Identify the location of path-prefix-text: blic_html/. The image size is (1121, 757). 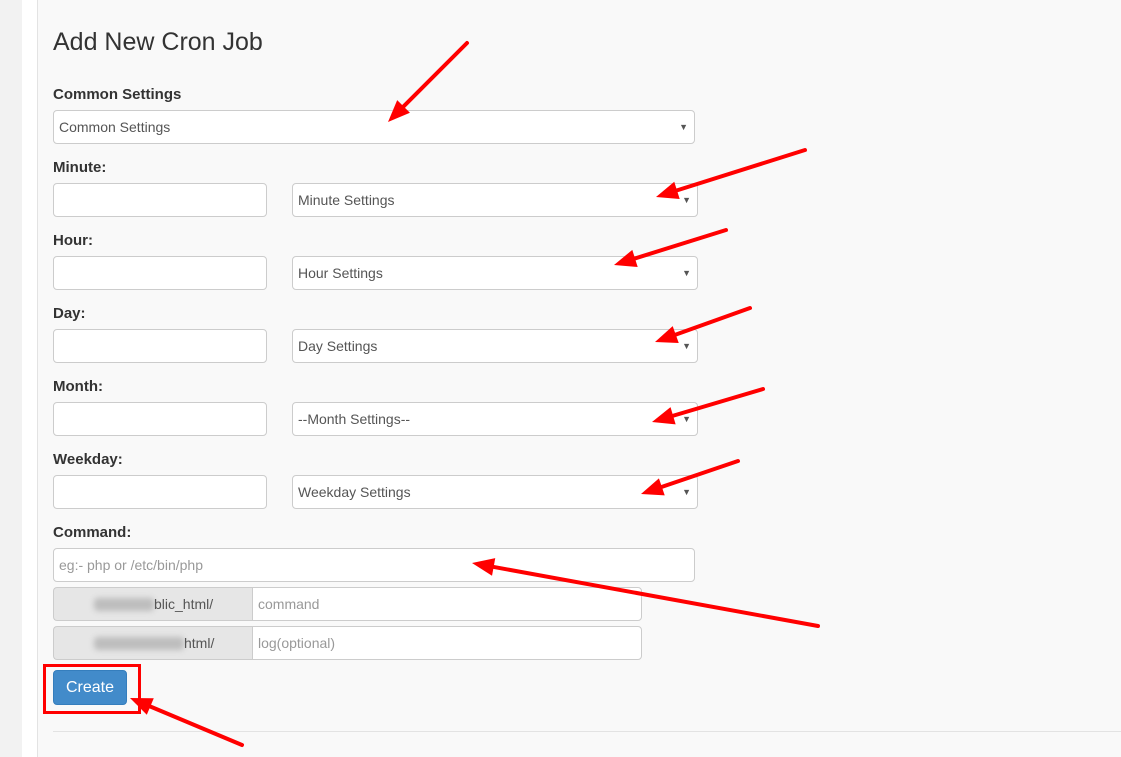
(184, 604).